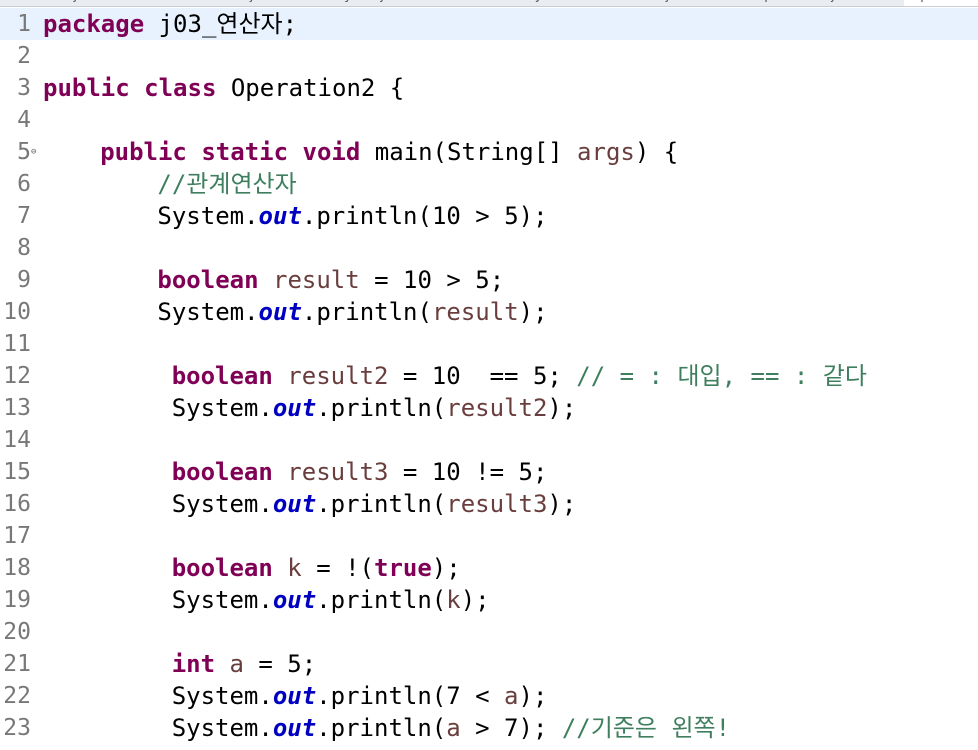  I want to click on code-text: System.out.println(result);, so click(352, 312).